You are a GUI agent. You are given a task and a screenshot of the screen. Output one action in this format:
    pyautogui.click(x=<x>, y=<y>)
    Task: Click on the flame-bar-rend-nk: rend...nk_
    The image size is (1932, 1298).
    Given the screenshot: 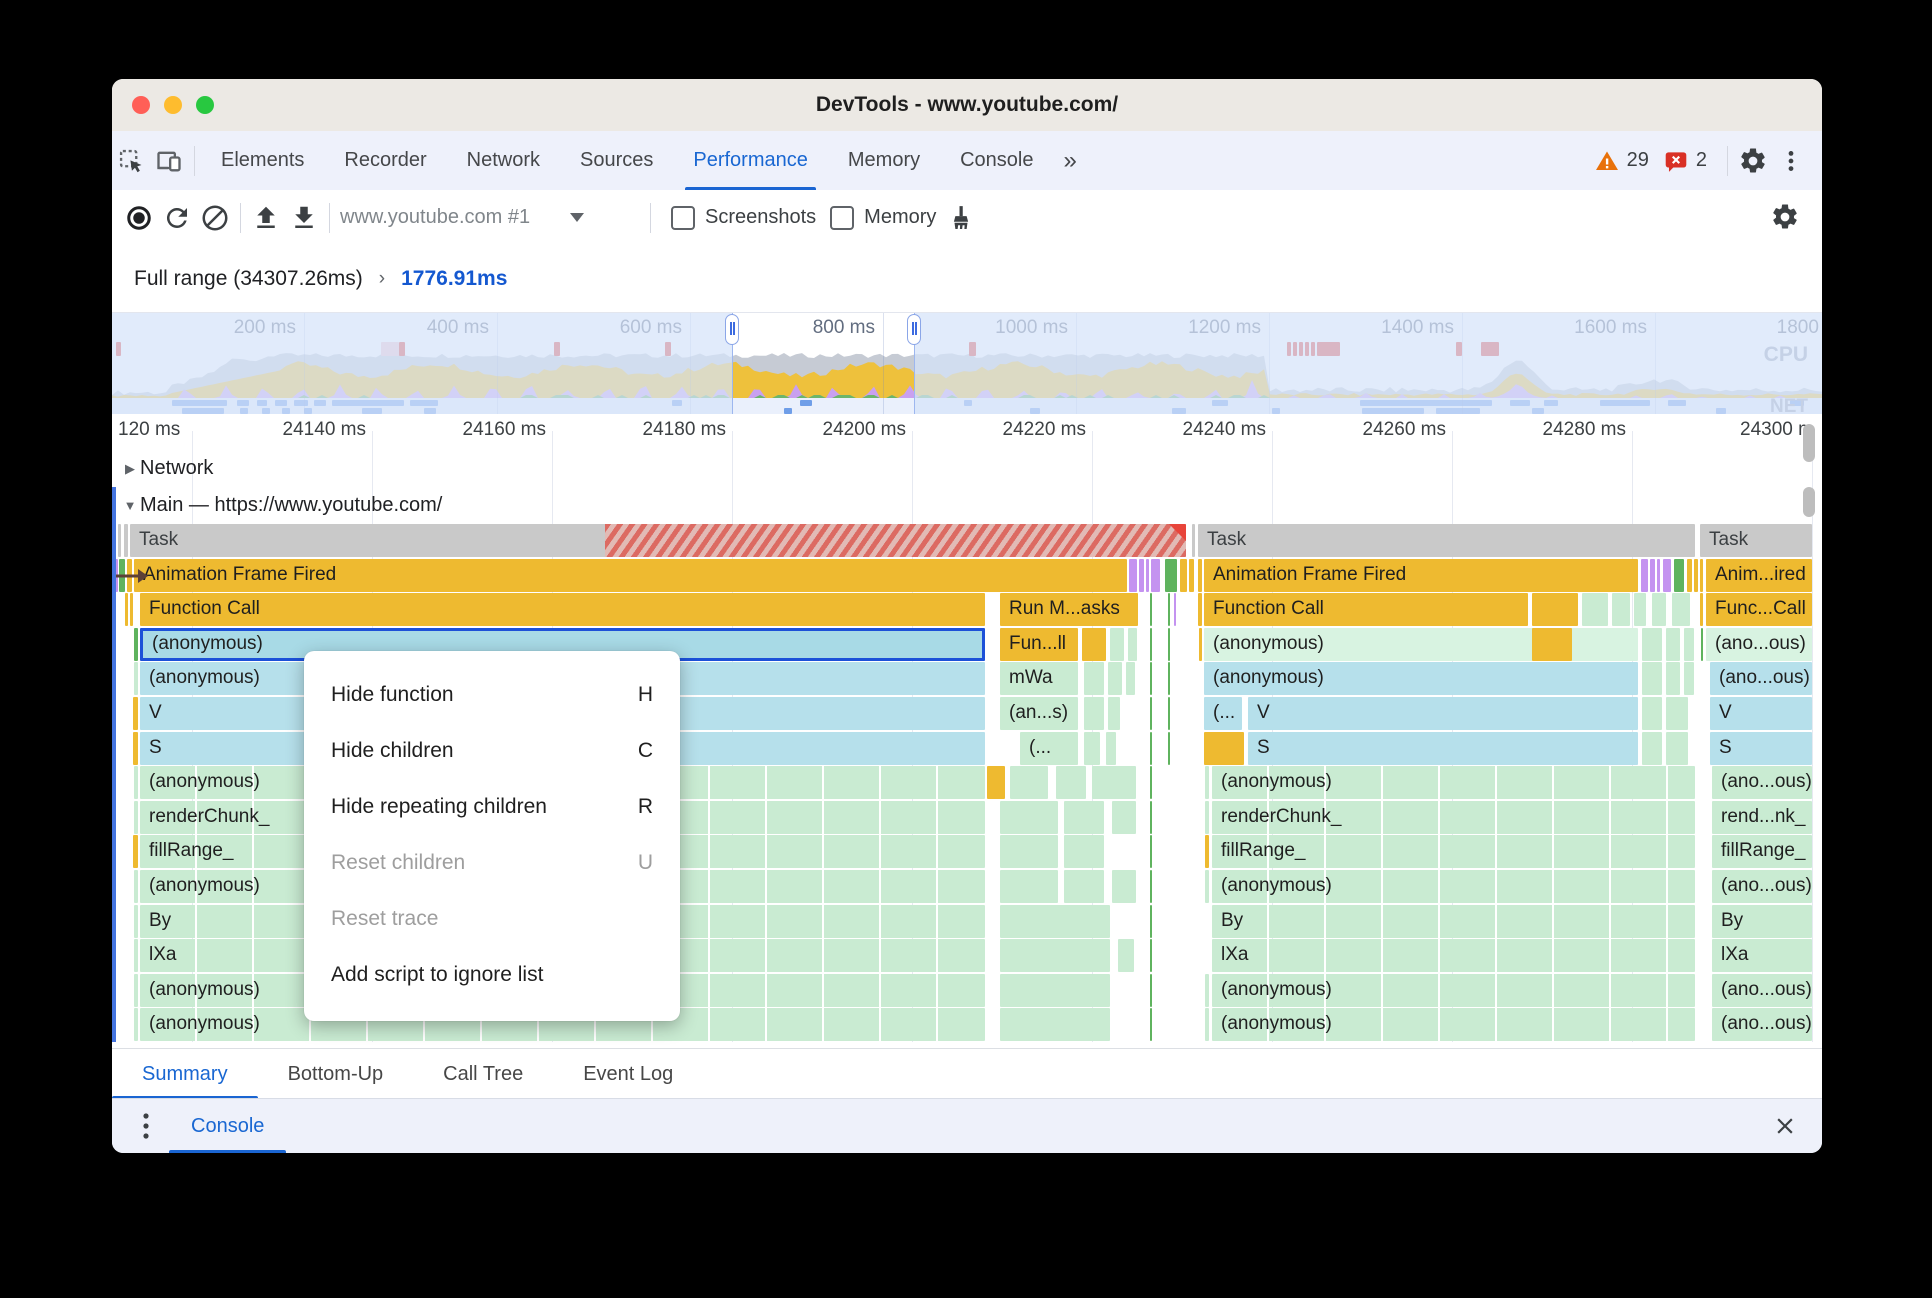 What is the action you would take?
    pyautogui.click(x=1762, y=817)
    